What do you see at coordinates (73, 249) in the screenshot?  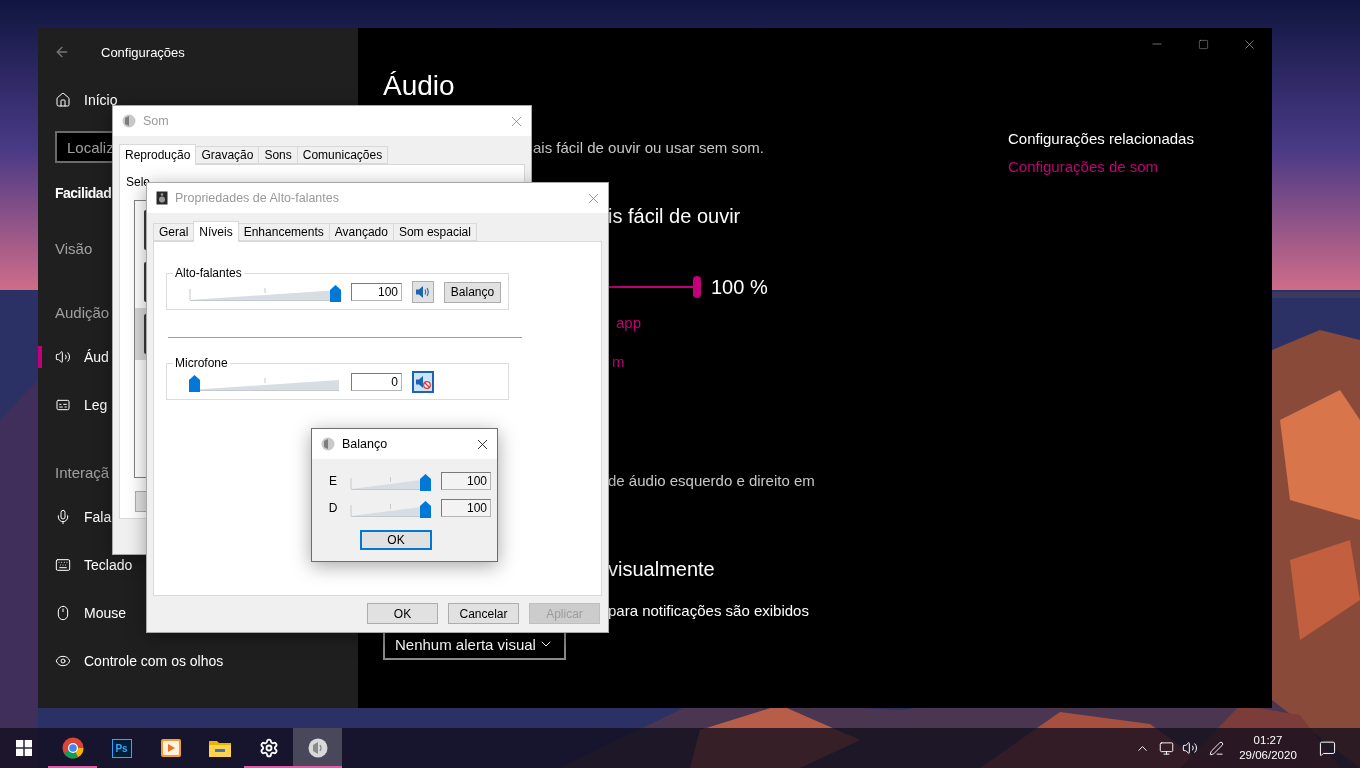 I see `section-header: Visão` at bounding box center [73, 249].